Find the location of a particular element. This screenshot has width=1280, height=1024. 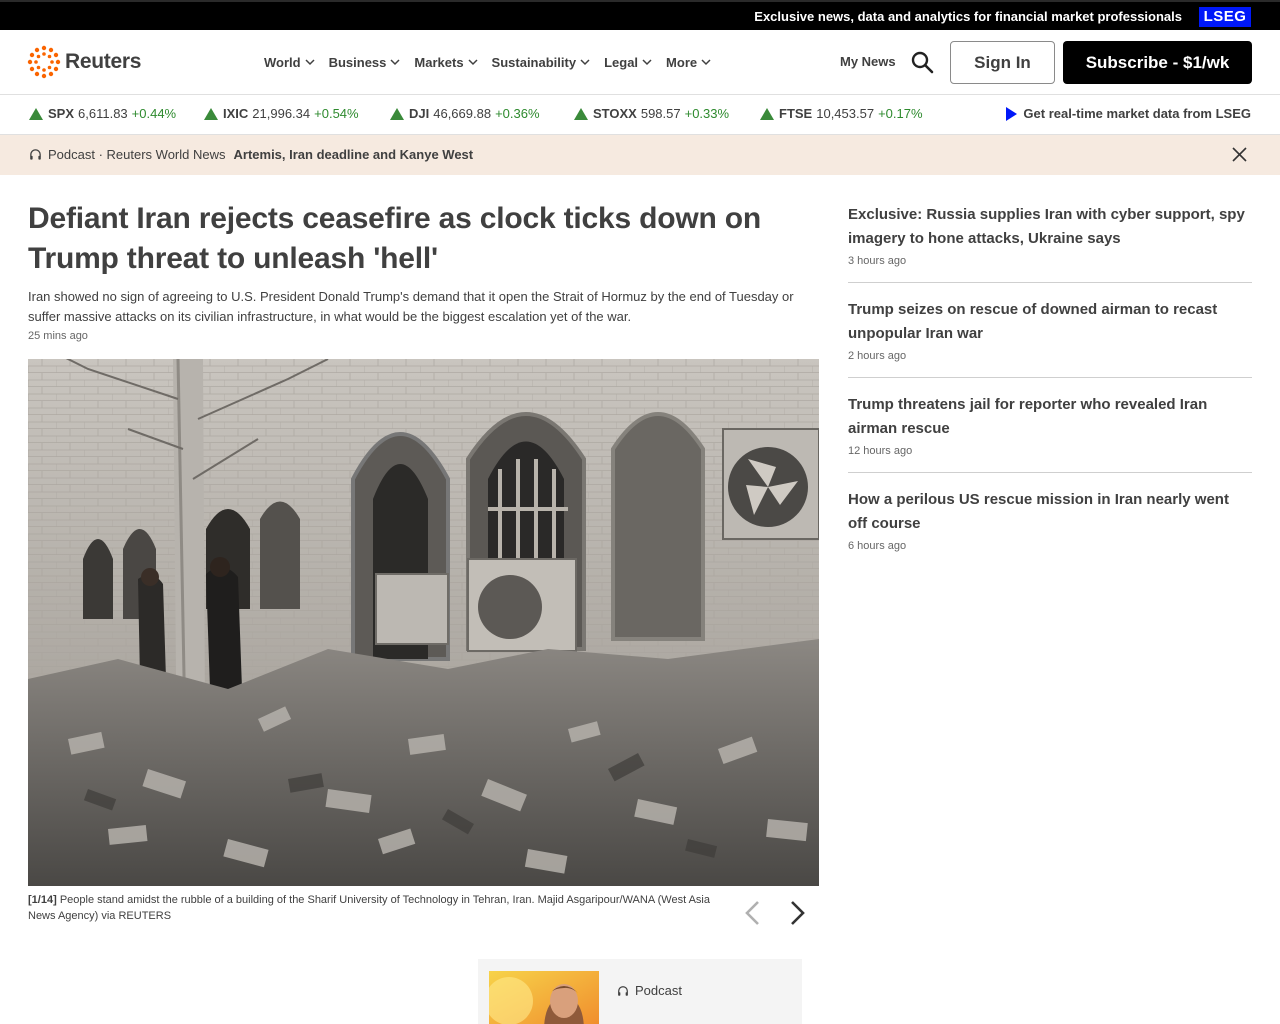

lseg-link-label: Get real-time market data from LSEG is located at coordinates (1137, 113).